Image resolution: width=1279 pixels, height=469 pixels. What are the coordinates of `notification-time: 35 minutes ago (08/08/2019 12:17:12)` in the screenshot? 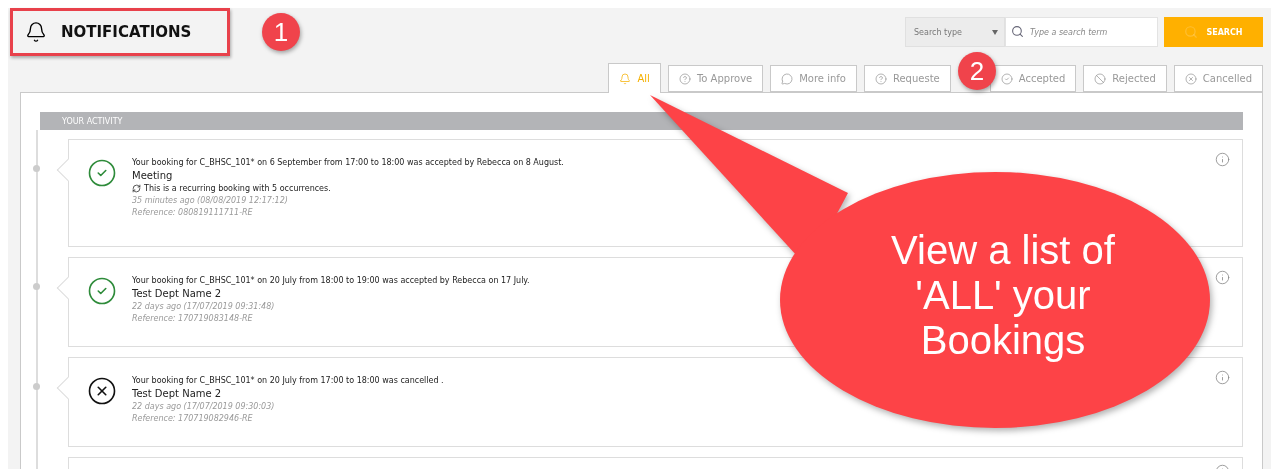 It's located at (210, 200).